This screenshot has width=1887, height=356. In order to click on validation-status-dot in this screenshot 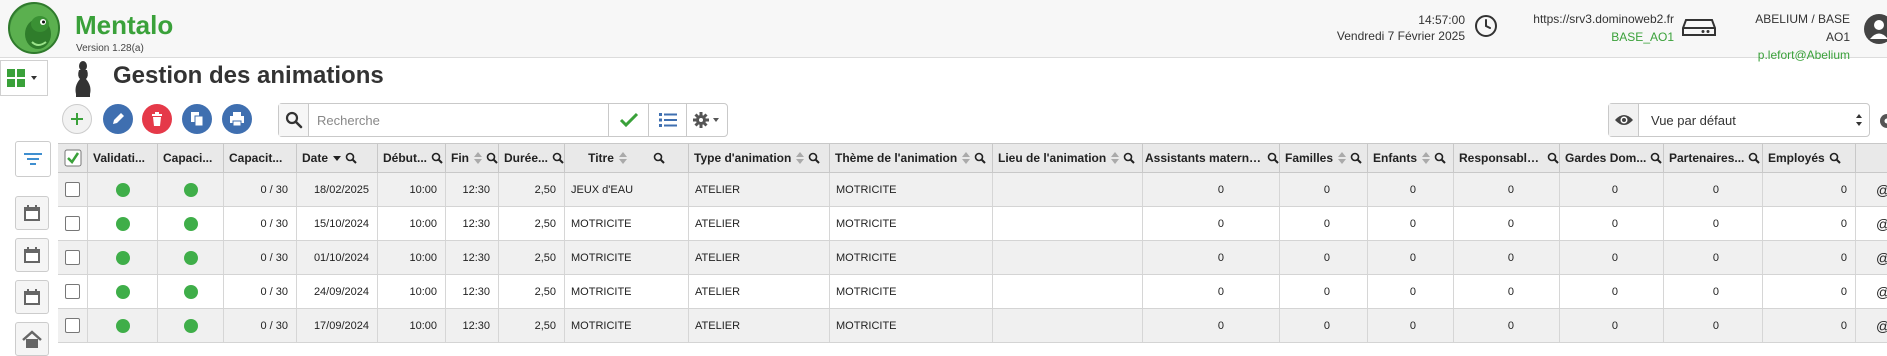, I will do `click(123, 223)`.